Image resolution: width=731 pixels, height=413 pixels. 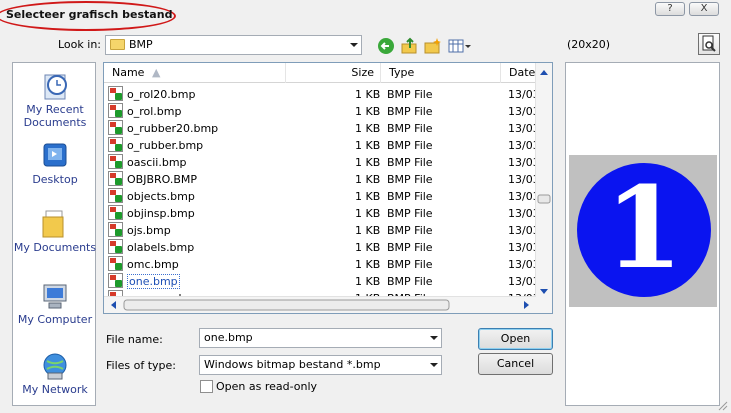 I want to click on my-computer-icon, so click(x=55, y=296).